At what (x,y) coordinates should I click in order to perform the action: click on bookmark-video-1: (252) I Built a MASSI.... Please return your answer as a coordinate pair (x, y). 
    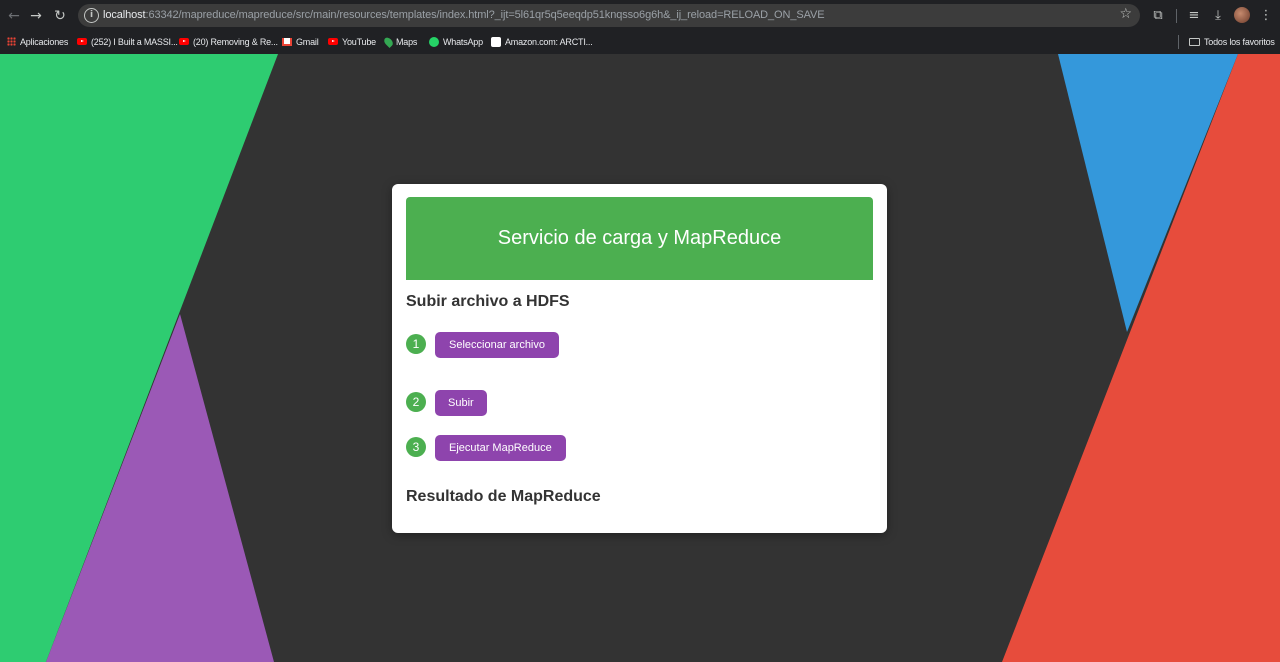
    Looking at the image, I should click on (127, 42).